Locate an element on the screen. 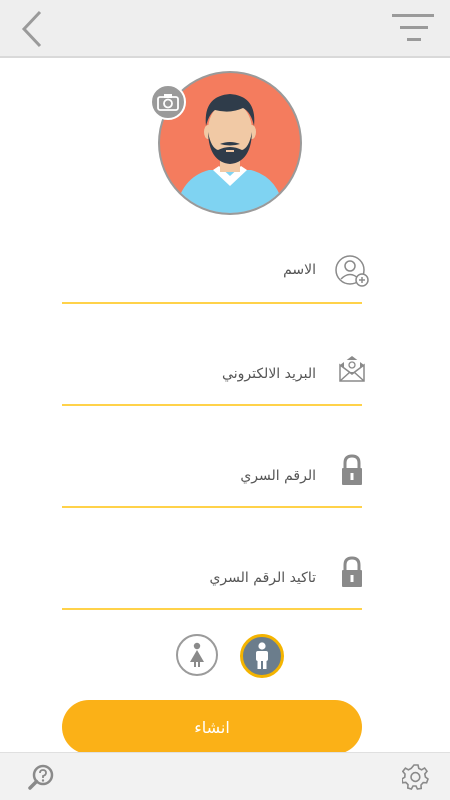 The image size is (450, 800). email-field-underline is located at coordinates (212, 405).